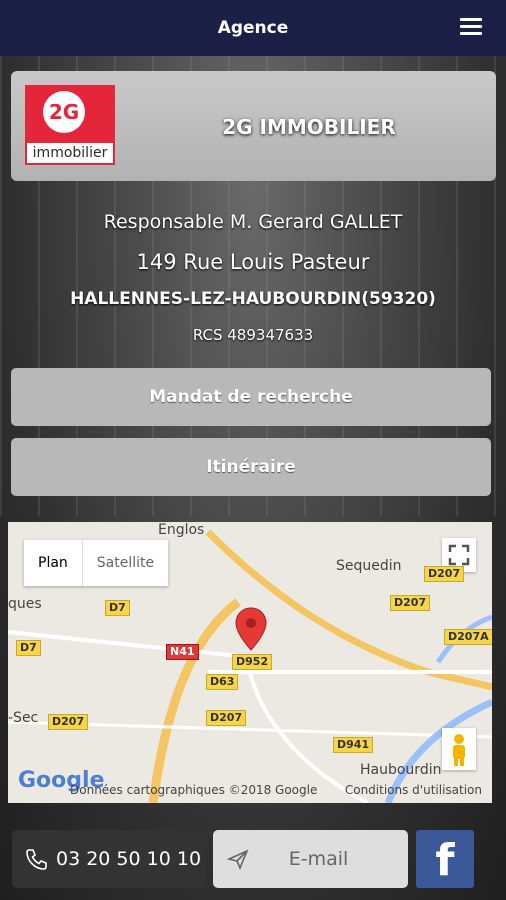 The image size is (506, 900). I want to click on tab-plan: Plan, so click(53, 563).